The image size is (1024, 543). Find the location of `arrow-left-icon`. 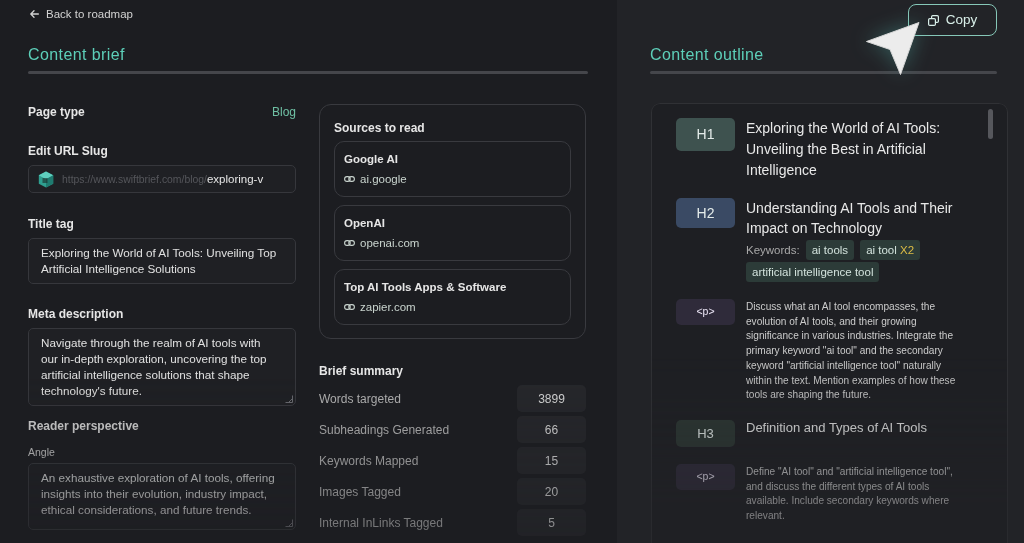

arrow-left-icon is located at coordinates (34, 14).